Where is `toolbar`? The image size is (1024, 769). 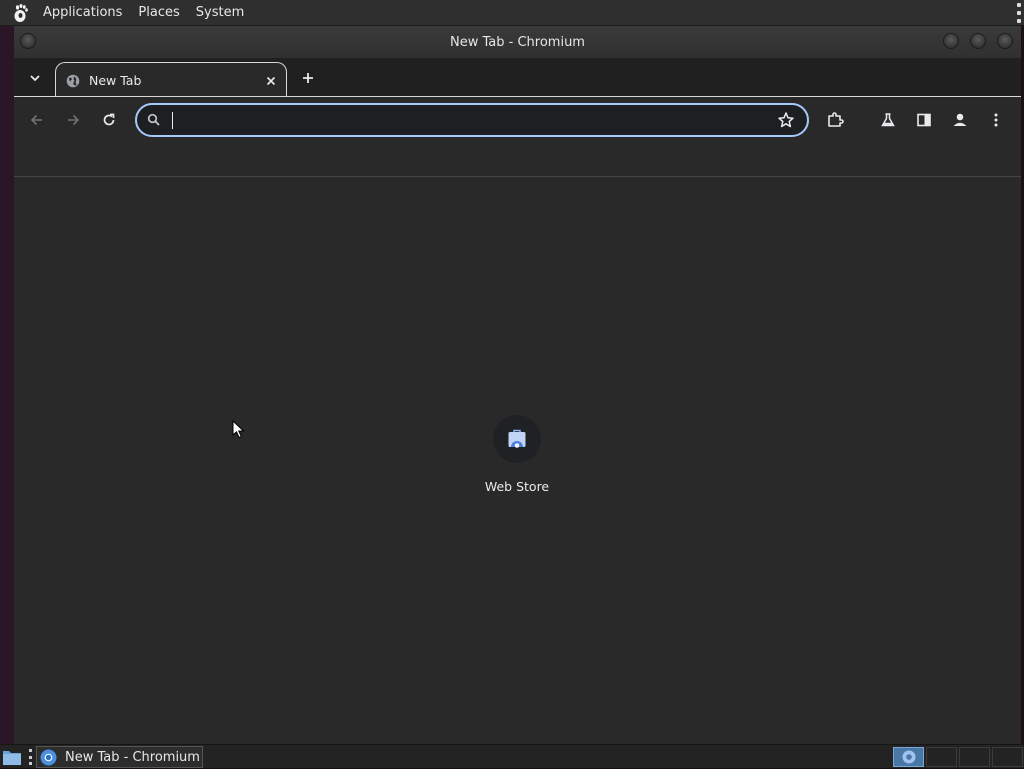
toolbar is located at coordinates (517, 119).